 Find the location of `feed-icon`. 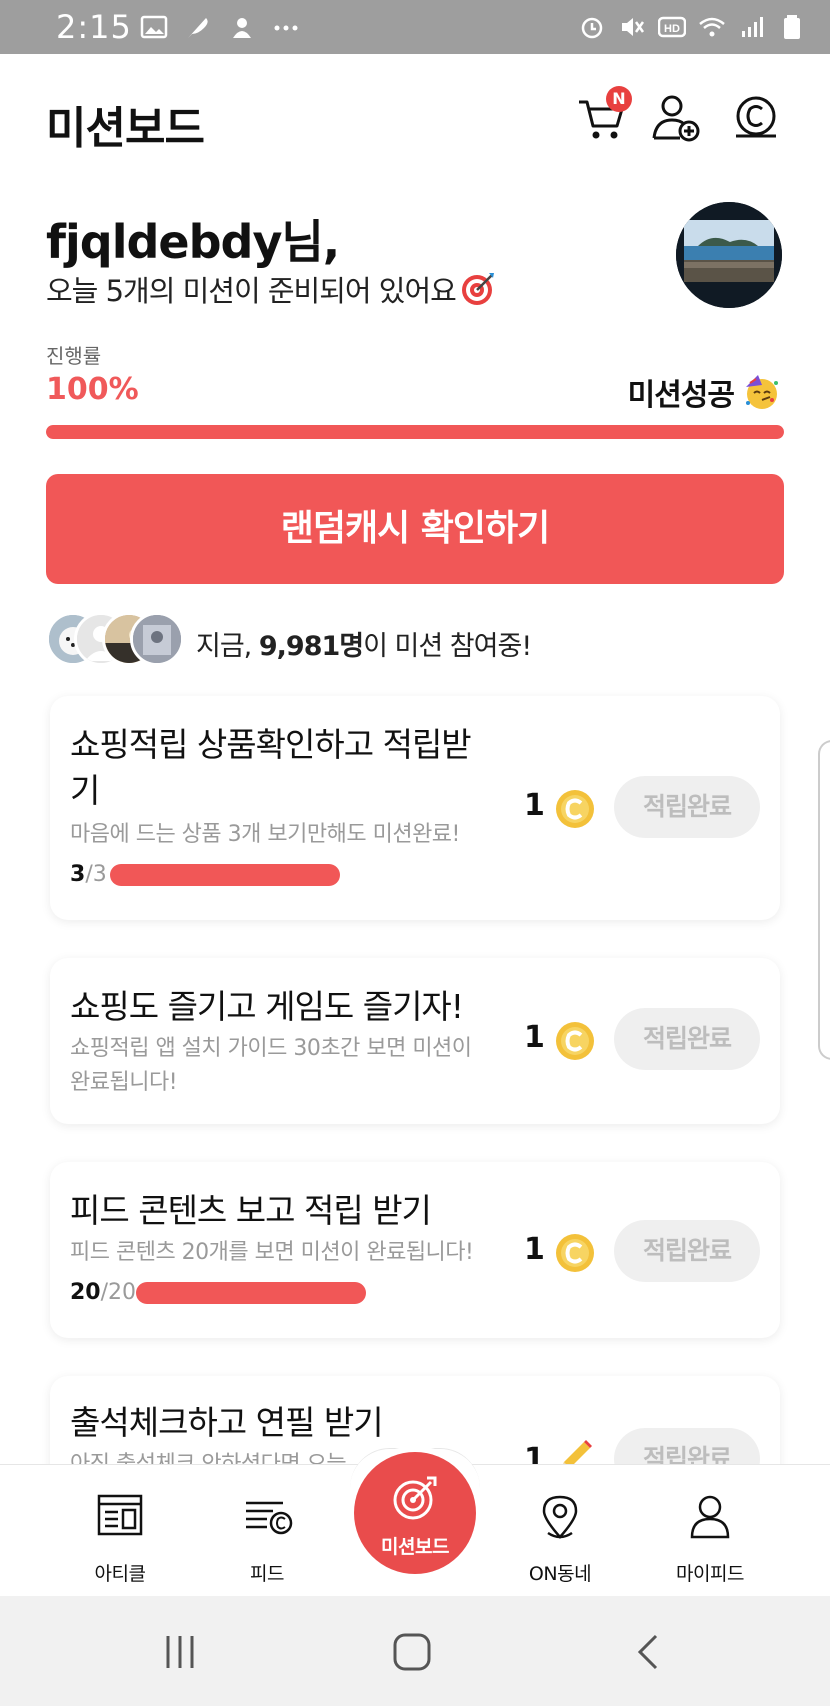

feed-icon is located at coordinates (269, 1518).